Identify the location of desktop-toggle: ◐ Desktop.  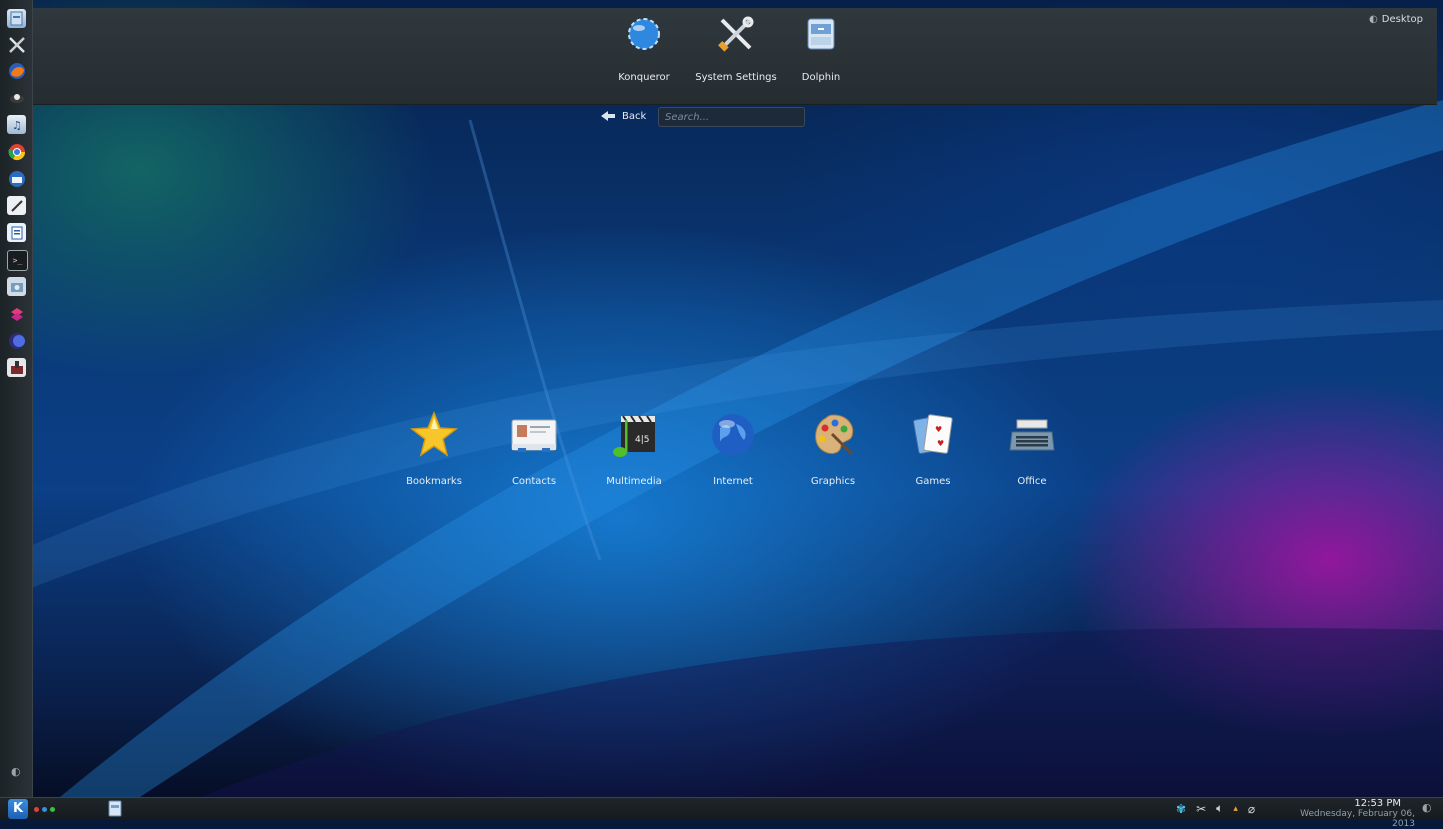
(1396, 19).